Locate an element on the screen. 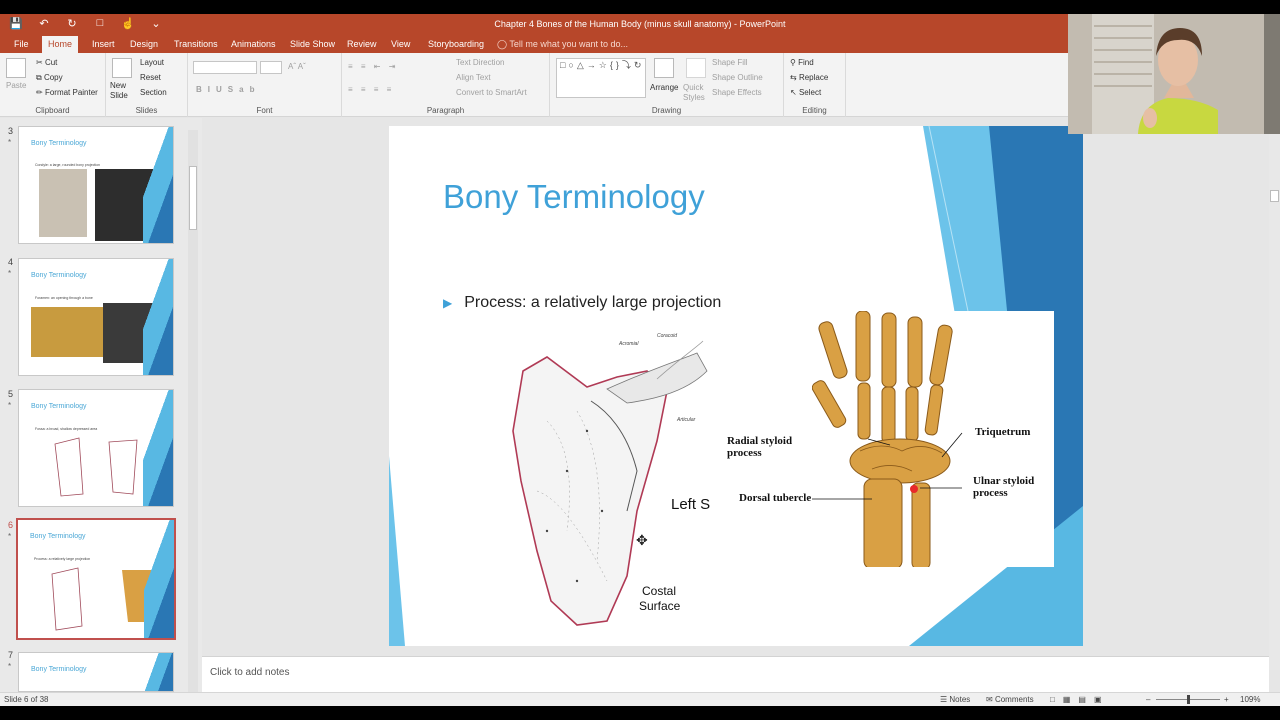  view-buttons: □▦▤▣ is located at coordinates (1080, 699).